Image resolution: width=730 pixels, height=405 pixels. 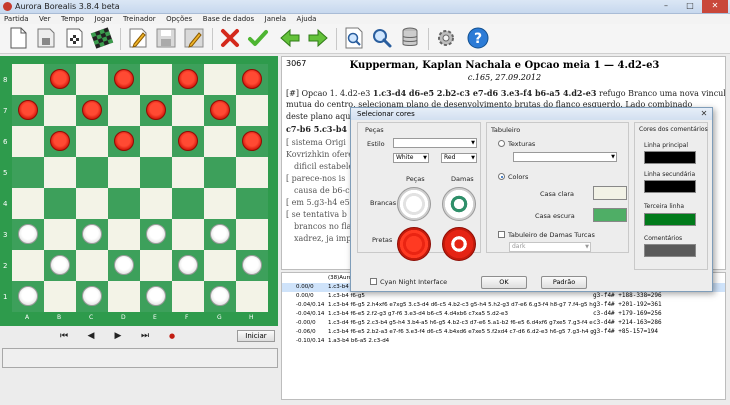 I want to click on cancel-icon, so click(x=230, y=38).